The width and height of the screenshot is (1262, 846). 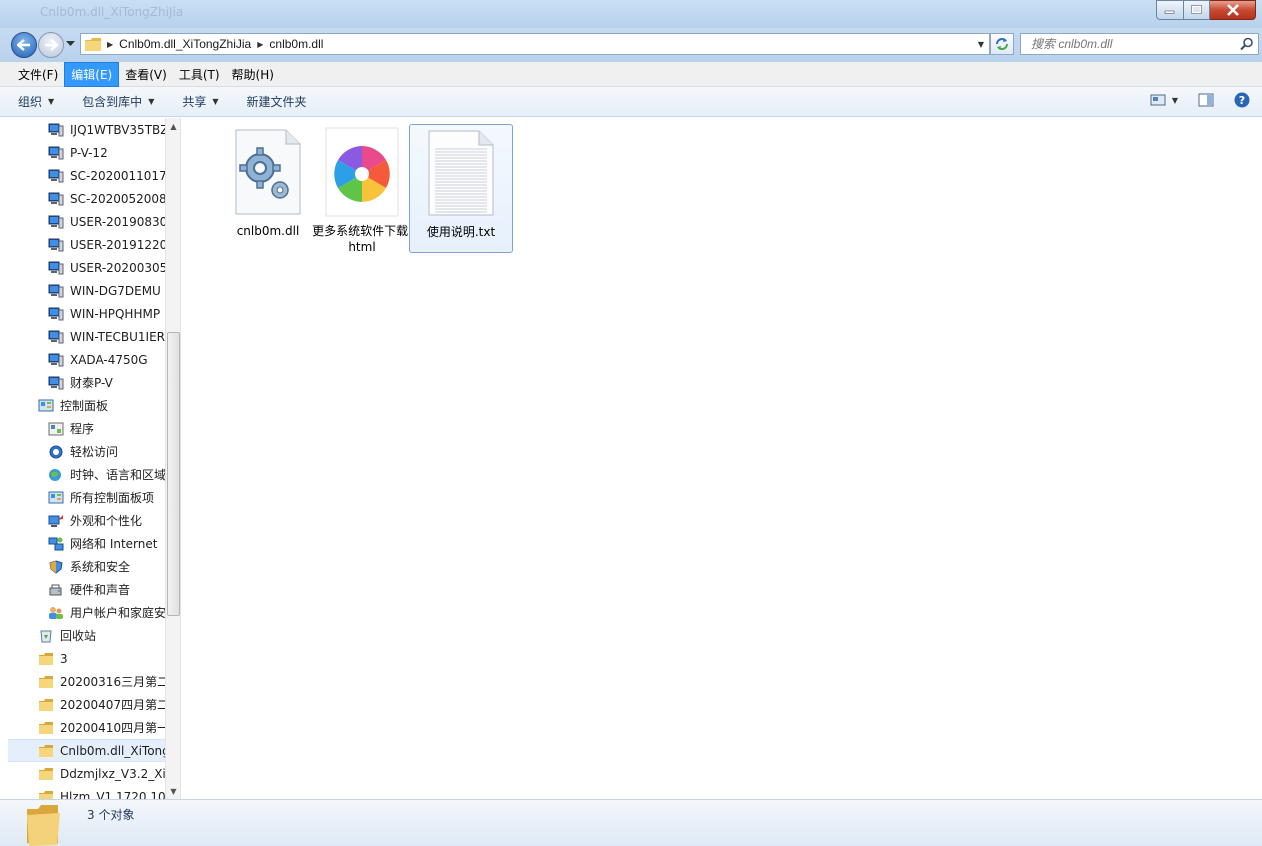 I want to click on include-in-library-button: 包含到库中 ▼, so click(x=118, y=101).